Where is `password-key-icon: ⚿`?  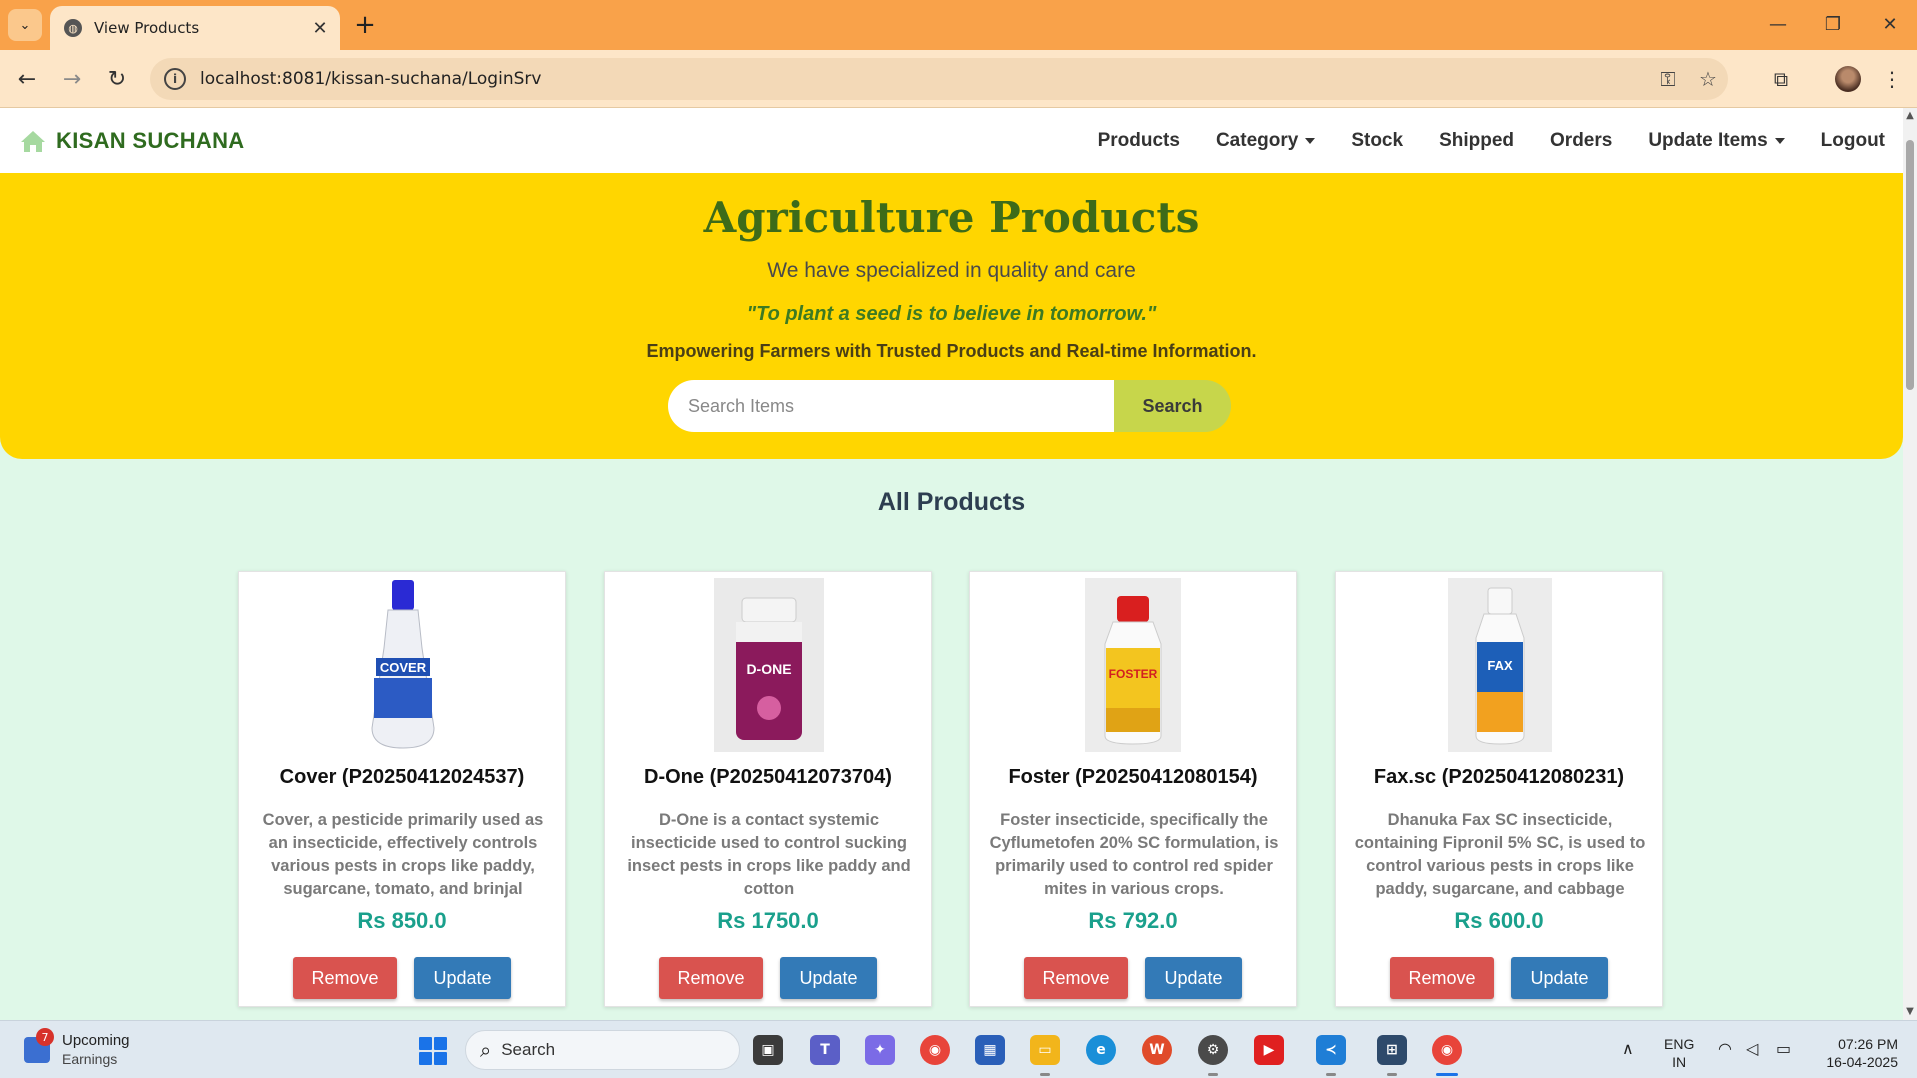 password-key-icon: ⚿ is located at coordinates (1668, 79).